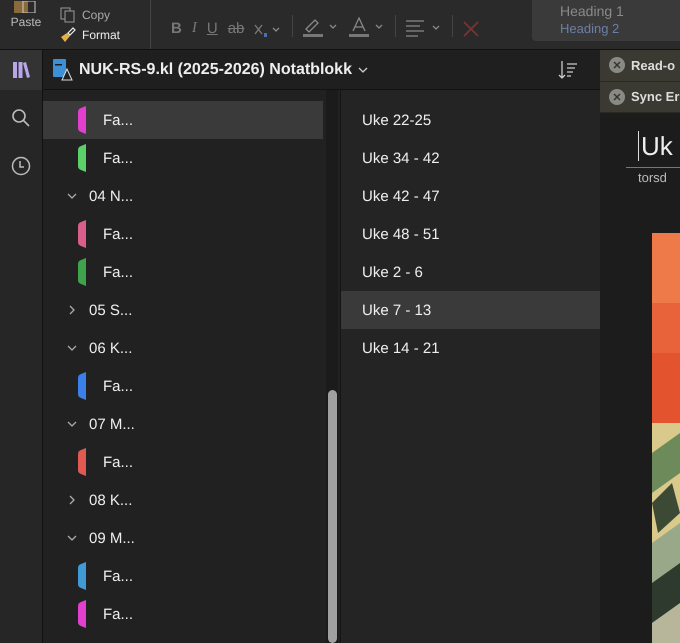 The image size is (680, 643). I want to click on copy-icon, so click(68, 14).